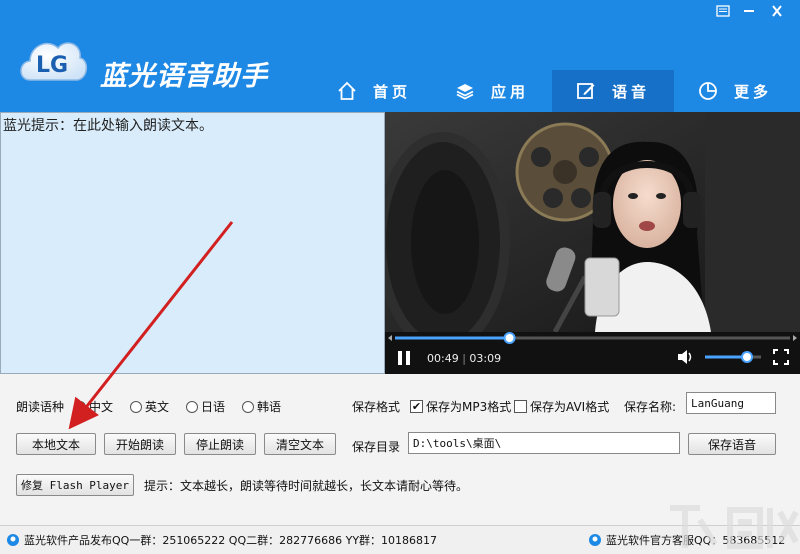  I want to click on volume-slider, so click(733, 357).